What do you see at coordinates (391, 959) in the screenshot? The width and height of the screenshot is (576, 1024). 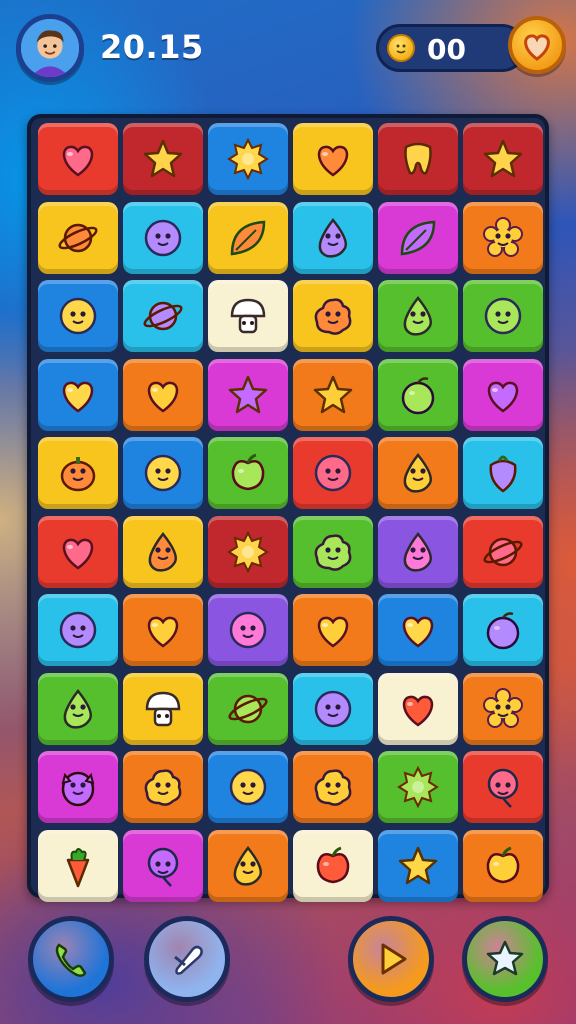 I see `play-button` at bounding box center [391, 959].